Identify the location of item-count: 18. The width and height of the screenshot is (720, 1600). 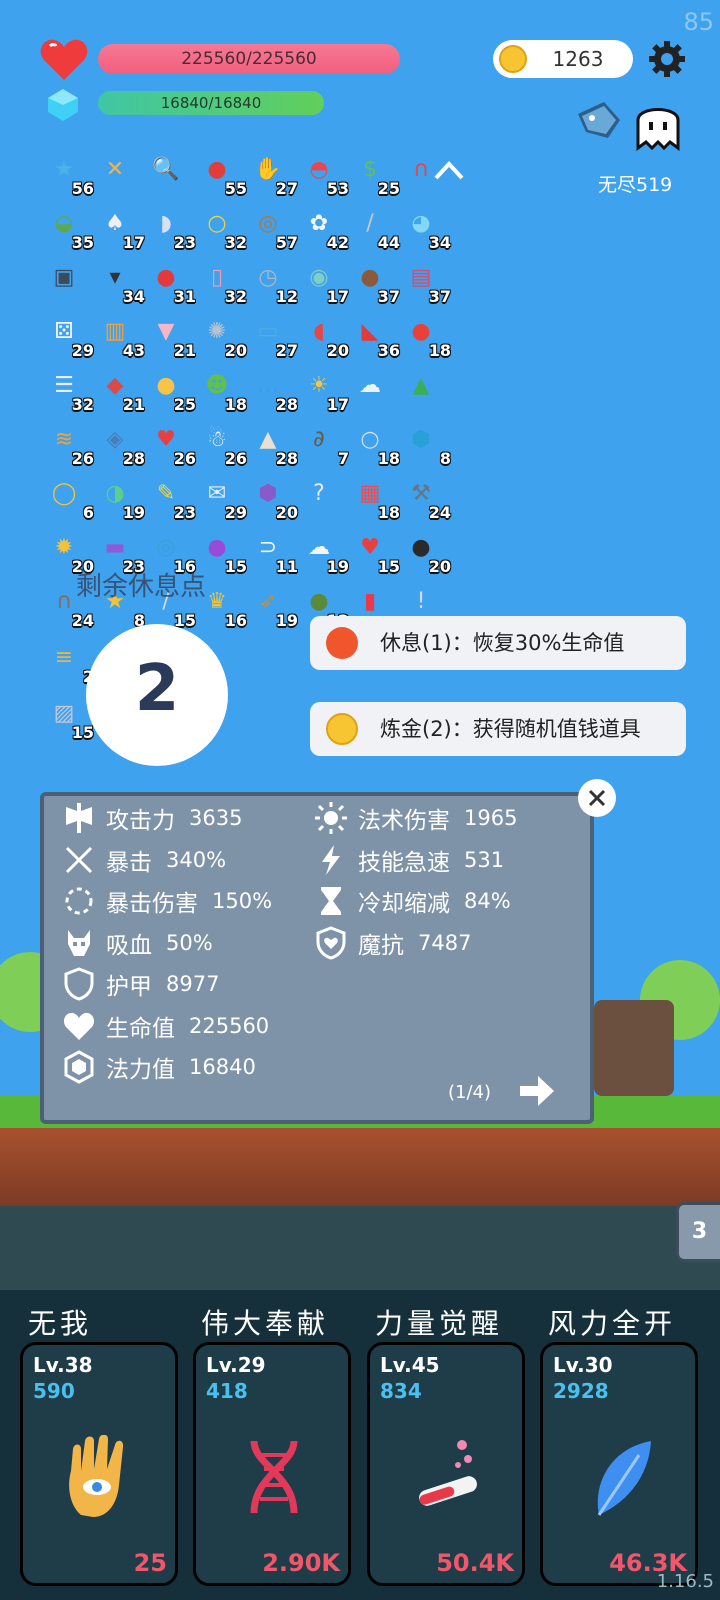
(388, 512).